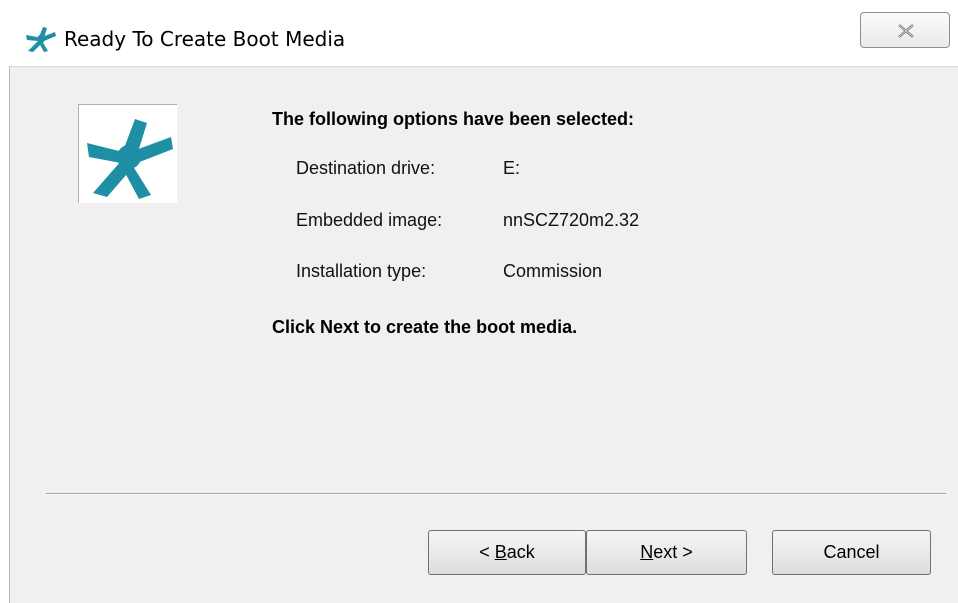 This screenshot has height=603, width=958. I want to click on divider, so click(496, 494).